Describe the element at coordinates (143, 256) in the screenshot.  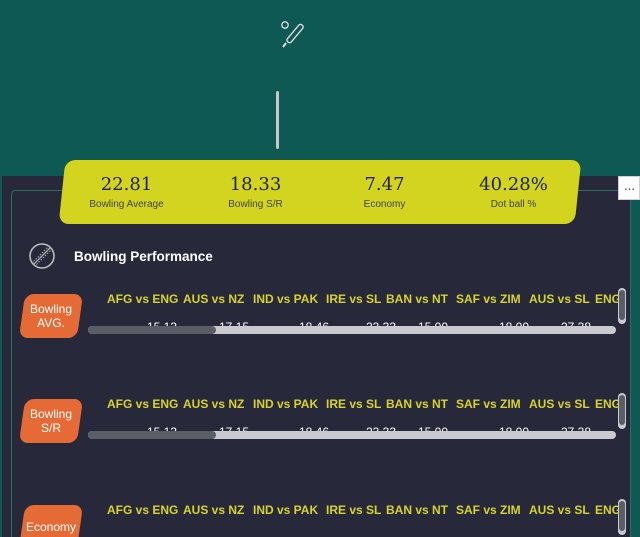
I see `performance-title: Bowling Performance` at that location.